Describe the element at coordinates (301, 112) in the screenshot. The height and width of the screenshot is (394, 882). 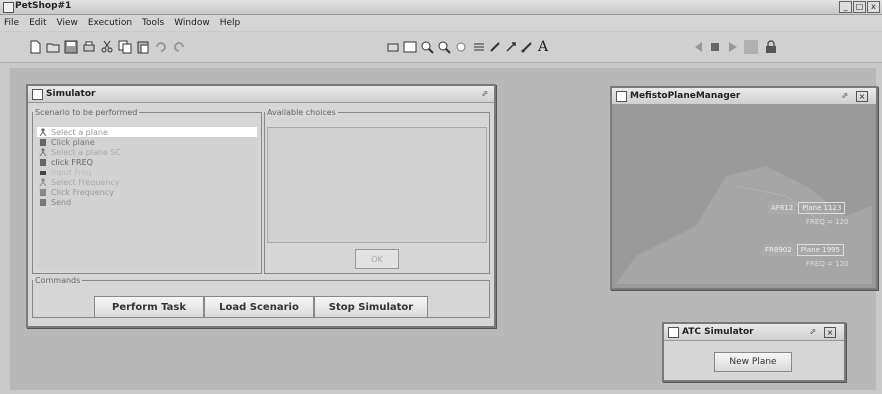
I see `choices-legend: Available choices` at that location.